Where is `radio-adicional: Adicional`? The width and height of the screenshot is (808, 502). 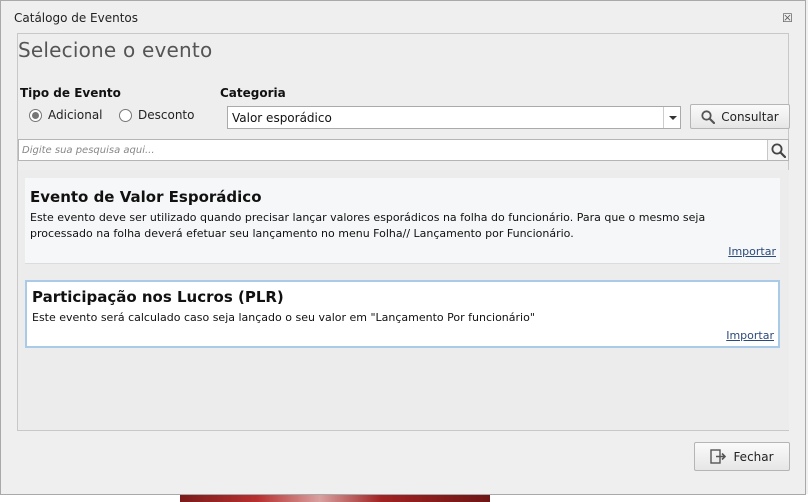 radio-adicional: Adicional is located at coordinates (66, 115).